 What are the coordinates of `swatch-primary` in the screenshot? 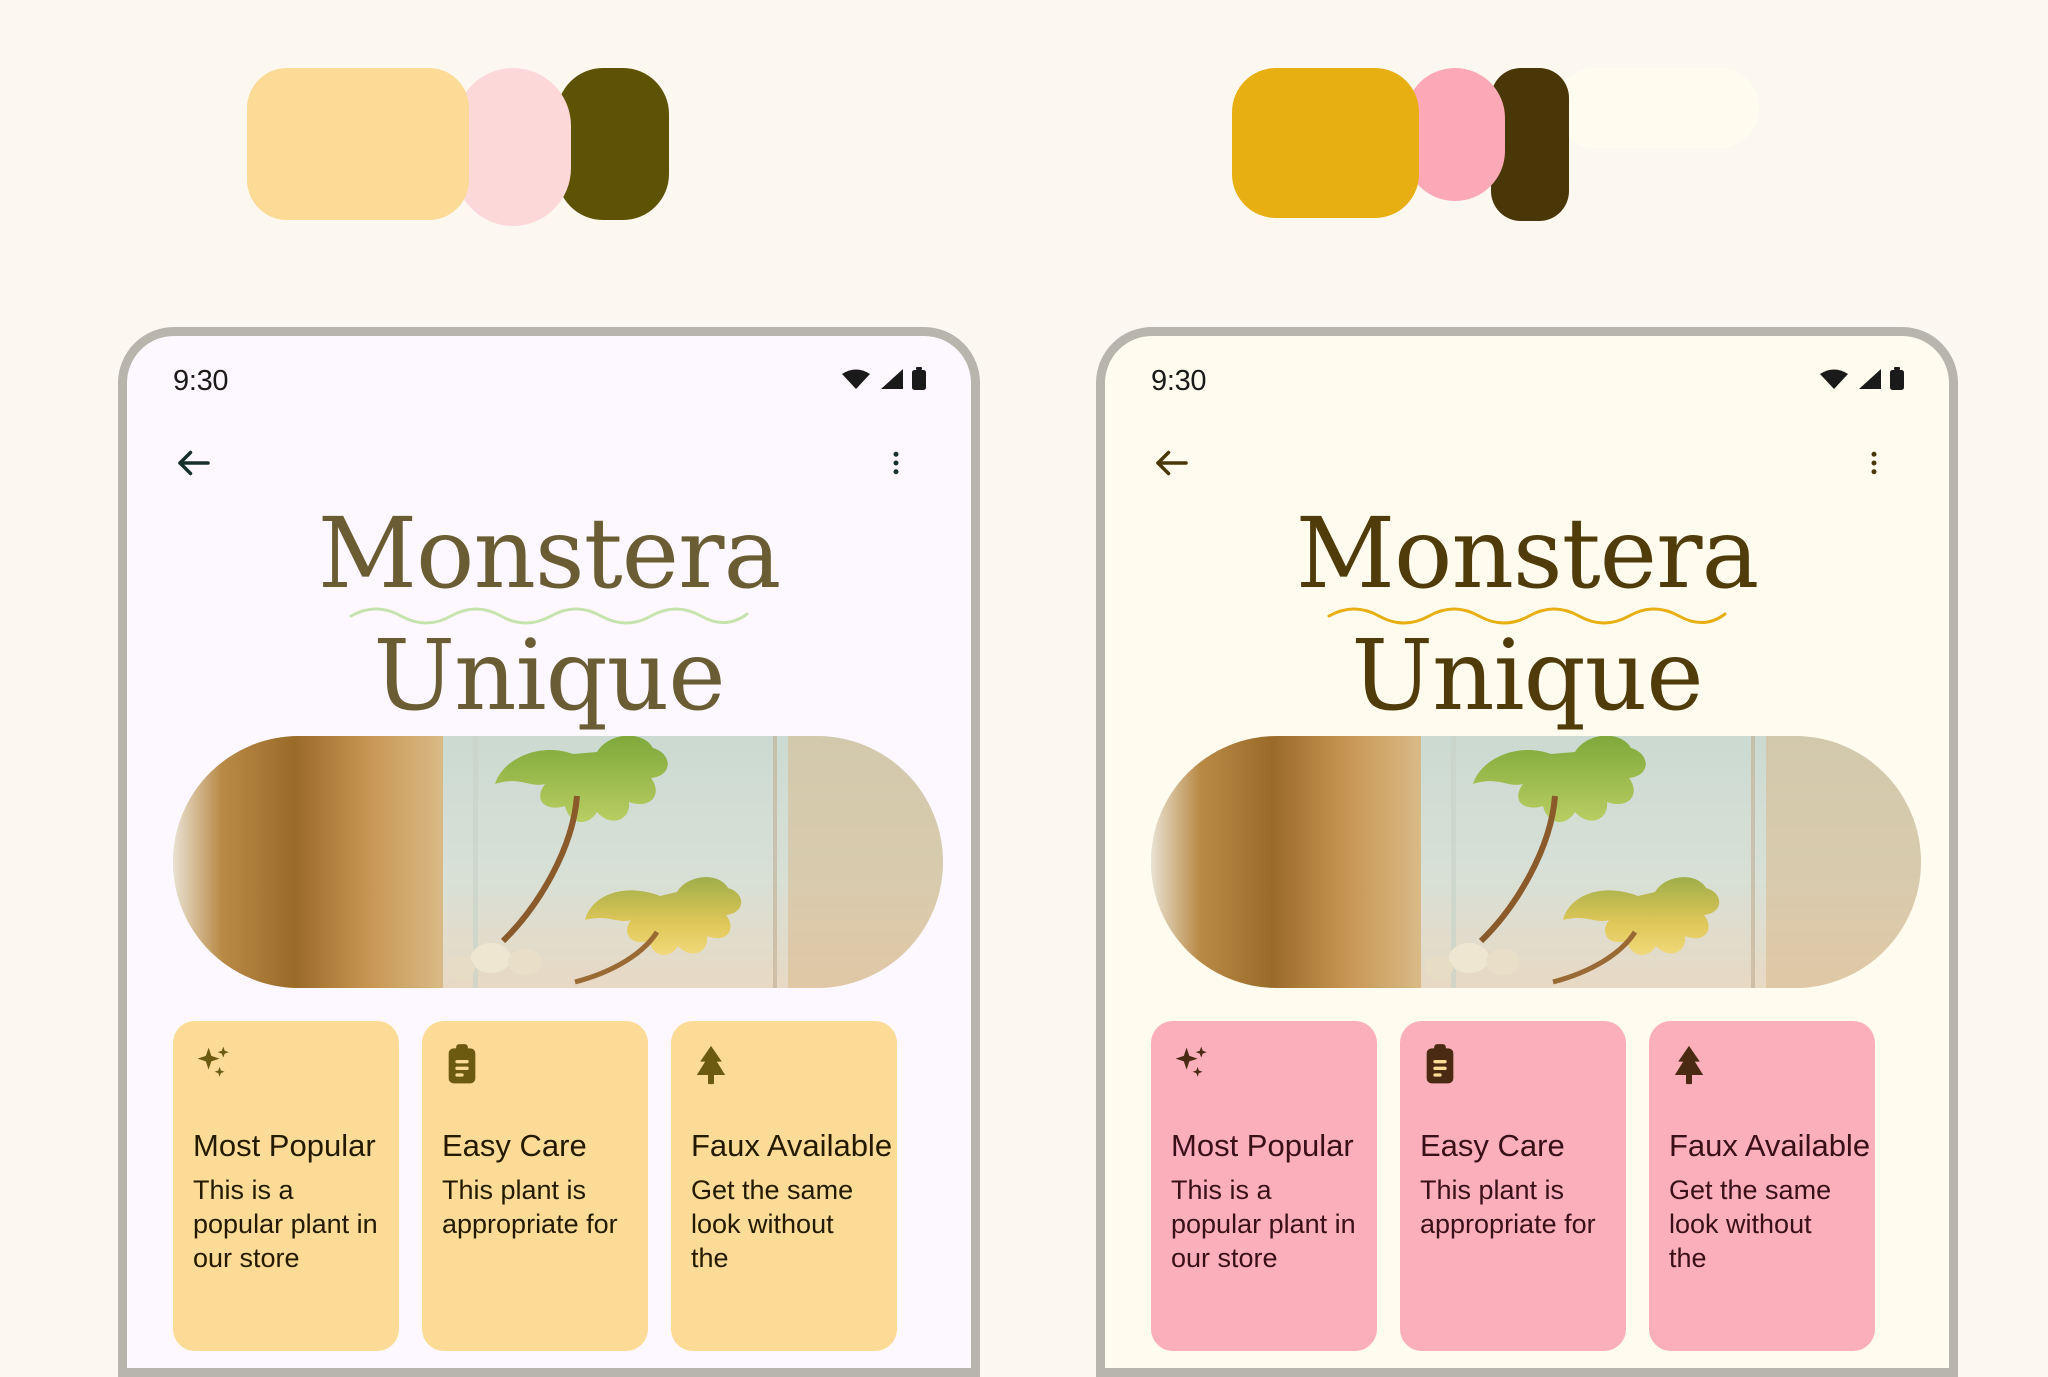 It's located at (1325, 143).